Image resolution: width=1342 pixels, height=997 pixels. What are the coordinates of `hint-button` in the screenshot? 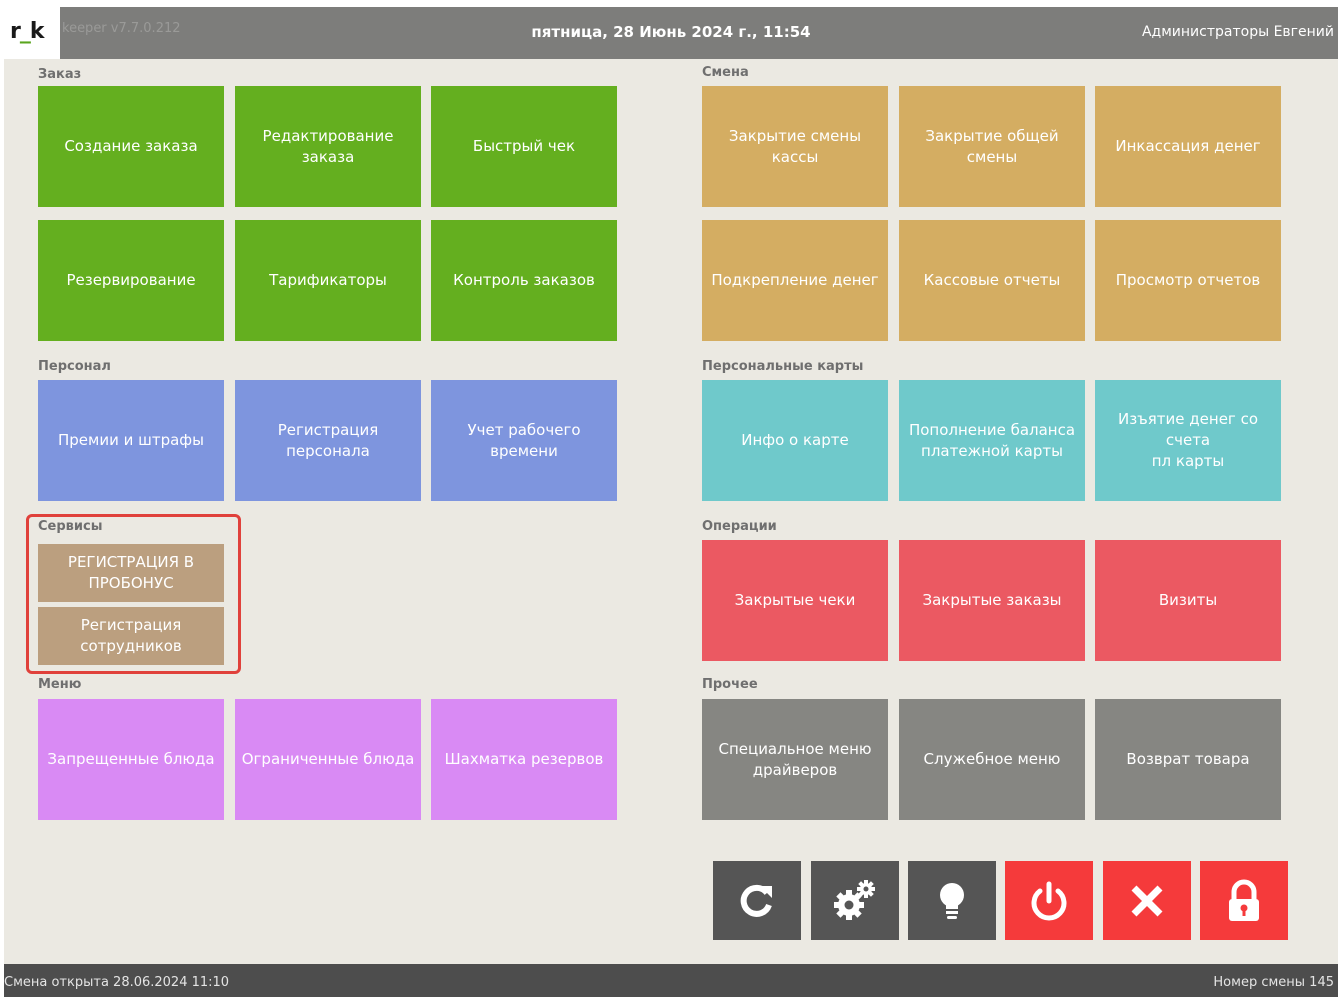 It's located at (952, 900).